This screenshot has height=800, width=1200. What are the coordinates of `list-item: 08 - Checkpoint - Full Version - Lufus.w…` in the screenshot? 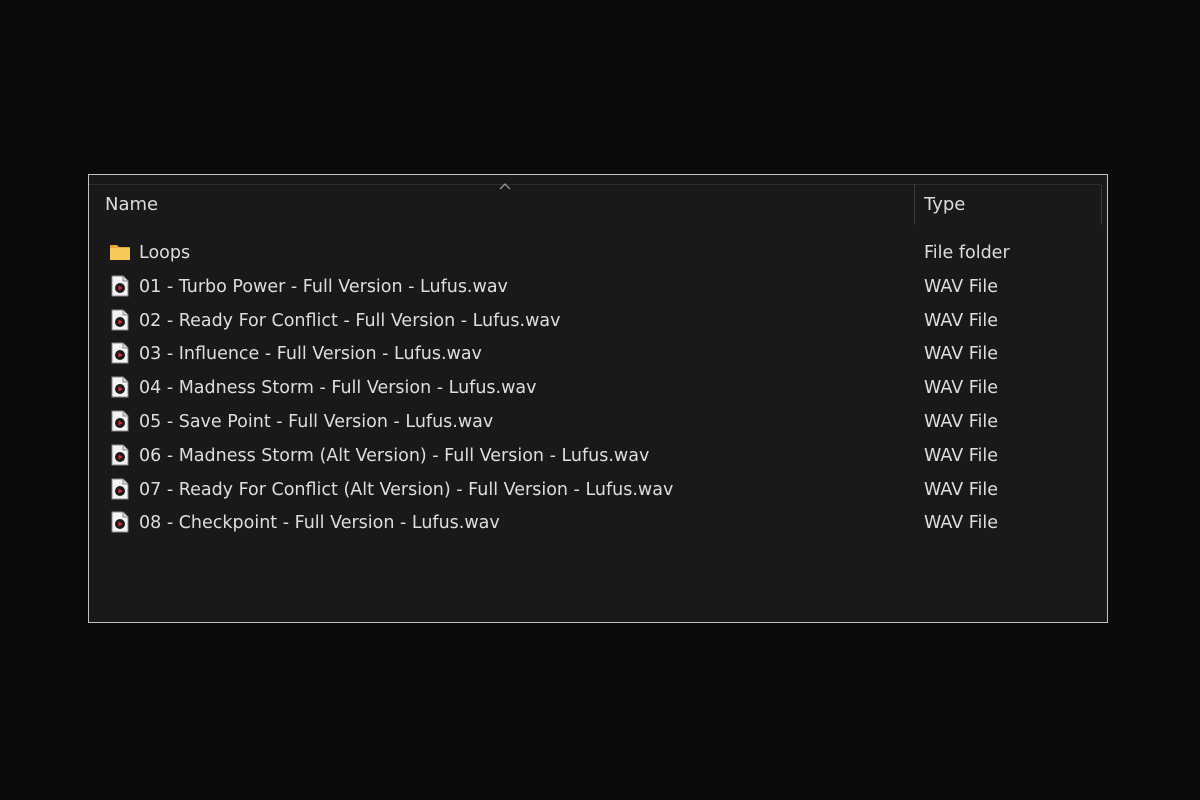 It's located at (595, 523).